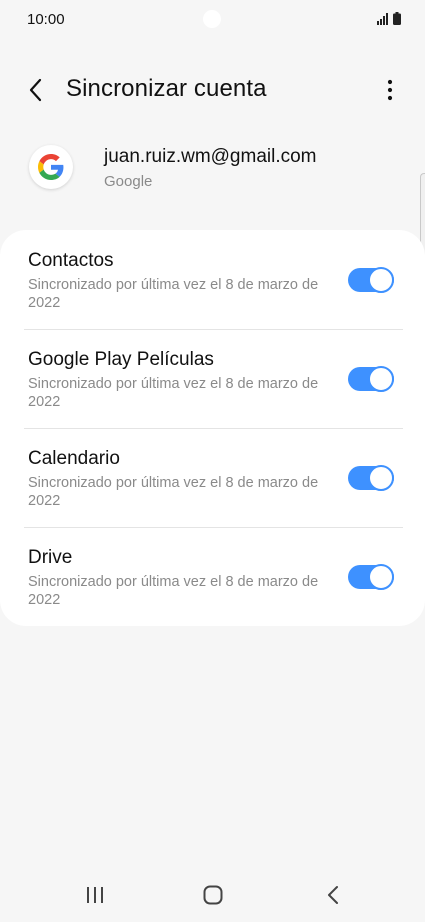 This screenshot has height=922, width=425. Describe the element at coordinates (210, 156) in the screenshot. I see `account-email: juan.ruiz.wm@gmail.com` at that location.